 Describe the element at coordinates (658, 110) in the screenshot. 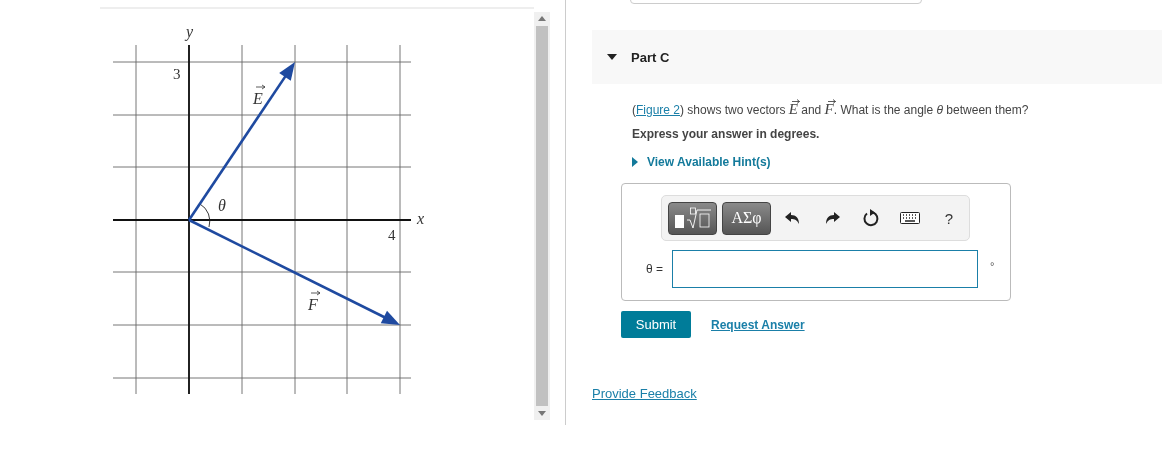

I see `figure-link: Figure 2` at that location.